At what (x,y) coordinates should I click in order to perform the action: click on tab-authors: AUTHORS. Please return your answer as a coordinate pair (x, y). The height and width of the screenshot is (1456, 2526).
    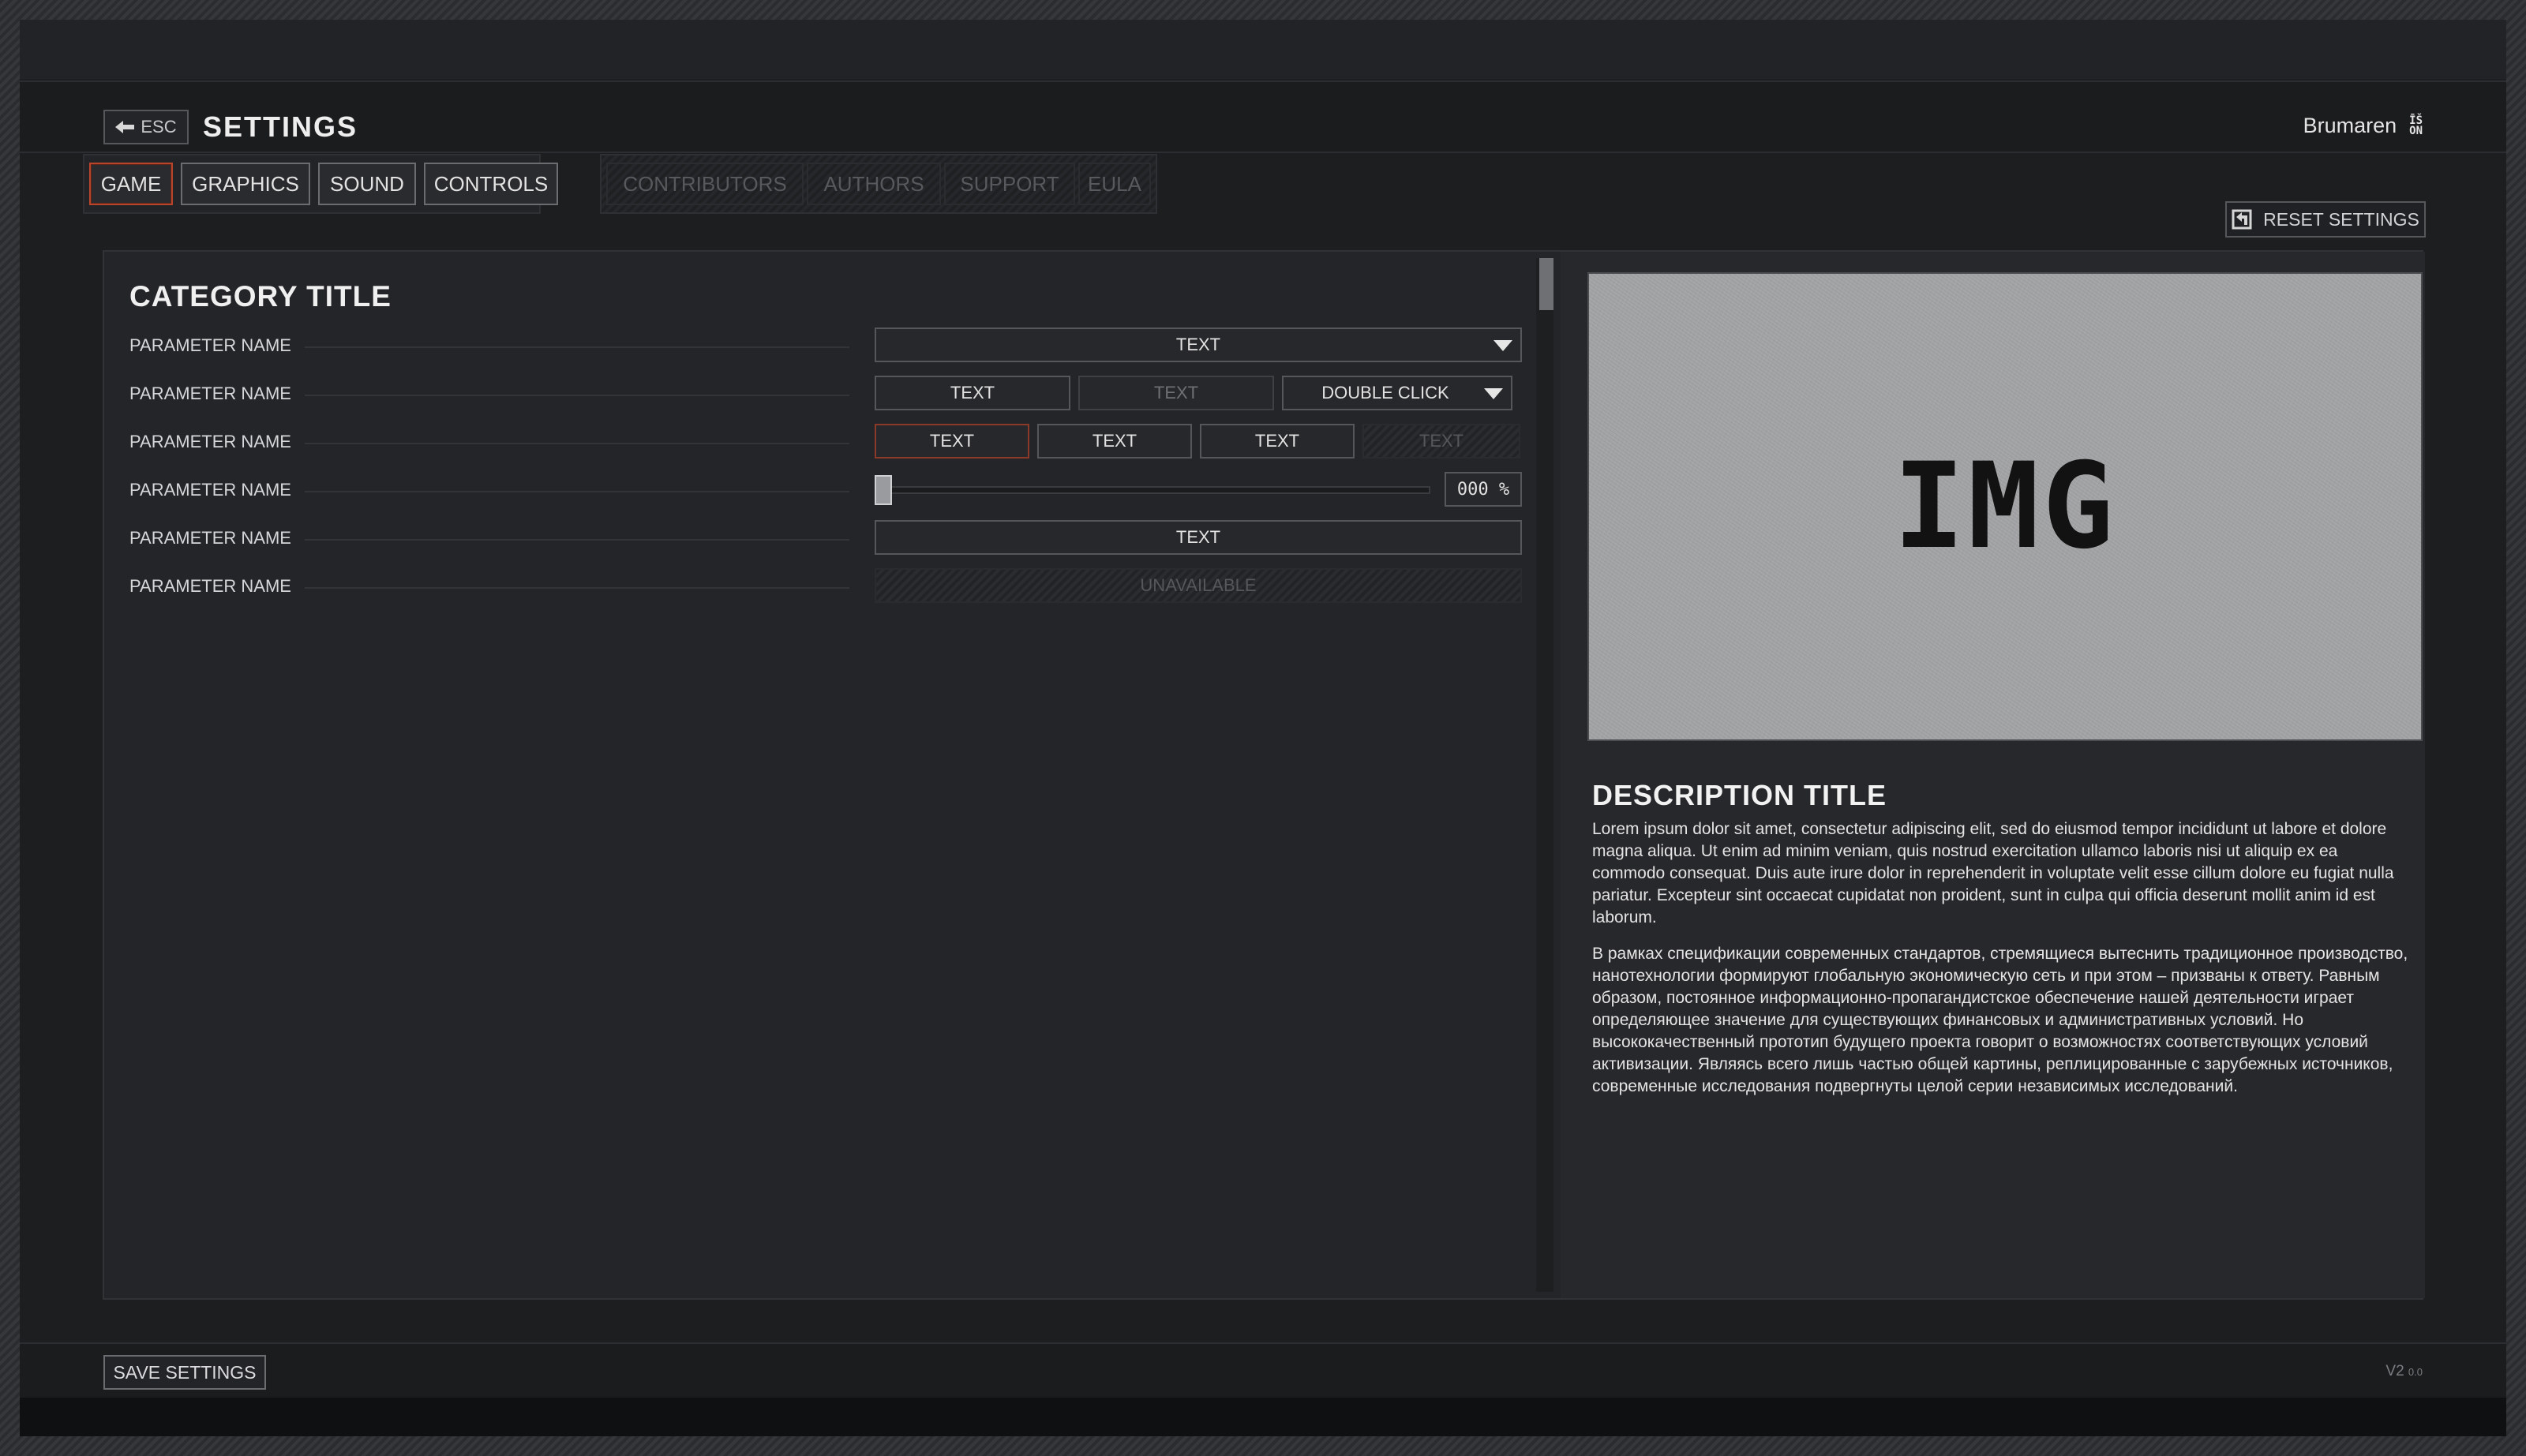
    Looking at the image, I should click on (874, 184).